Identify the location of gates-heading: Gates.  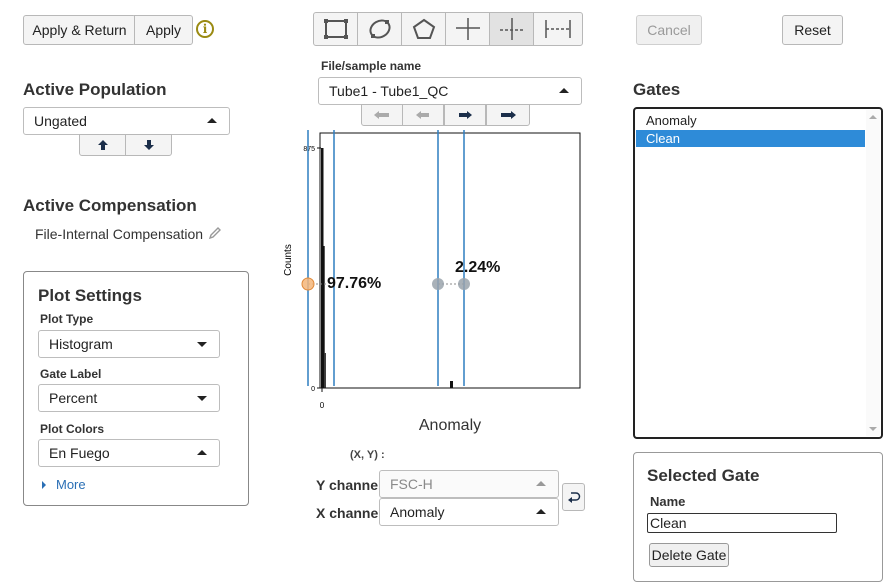
(657, 89).